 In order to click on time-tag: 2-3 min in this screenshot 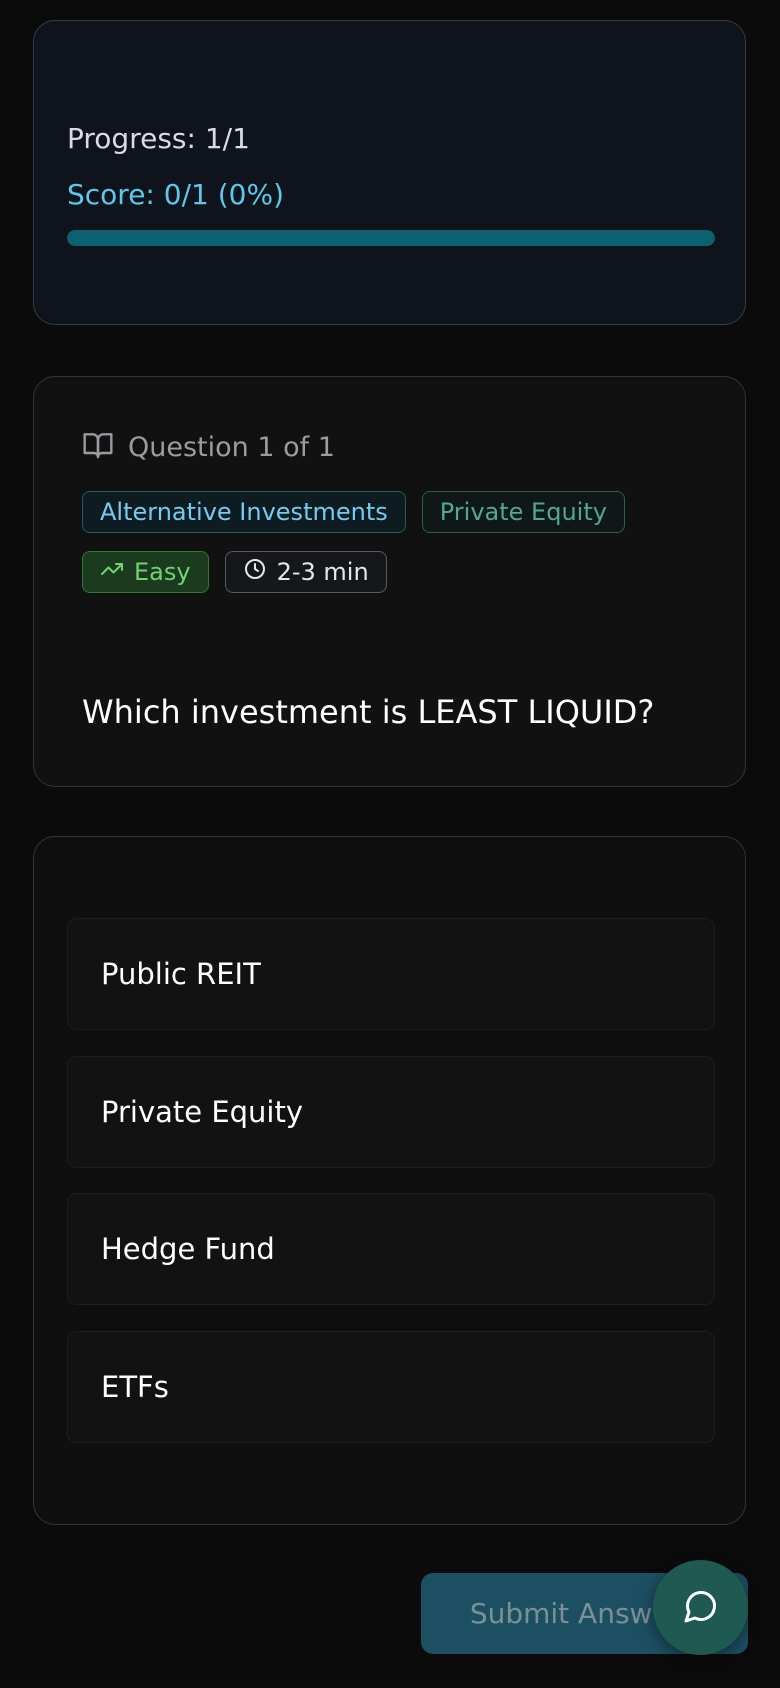, I will do `click(305, 572)`.